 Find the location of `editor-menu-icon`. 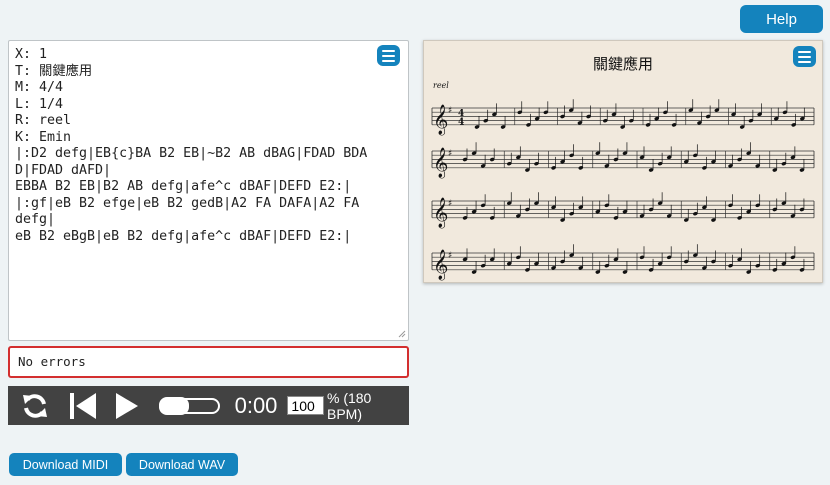

editor-menu-icon is located at coordinates (388, 55).